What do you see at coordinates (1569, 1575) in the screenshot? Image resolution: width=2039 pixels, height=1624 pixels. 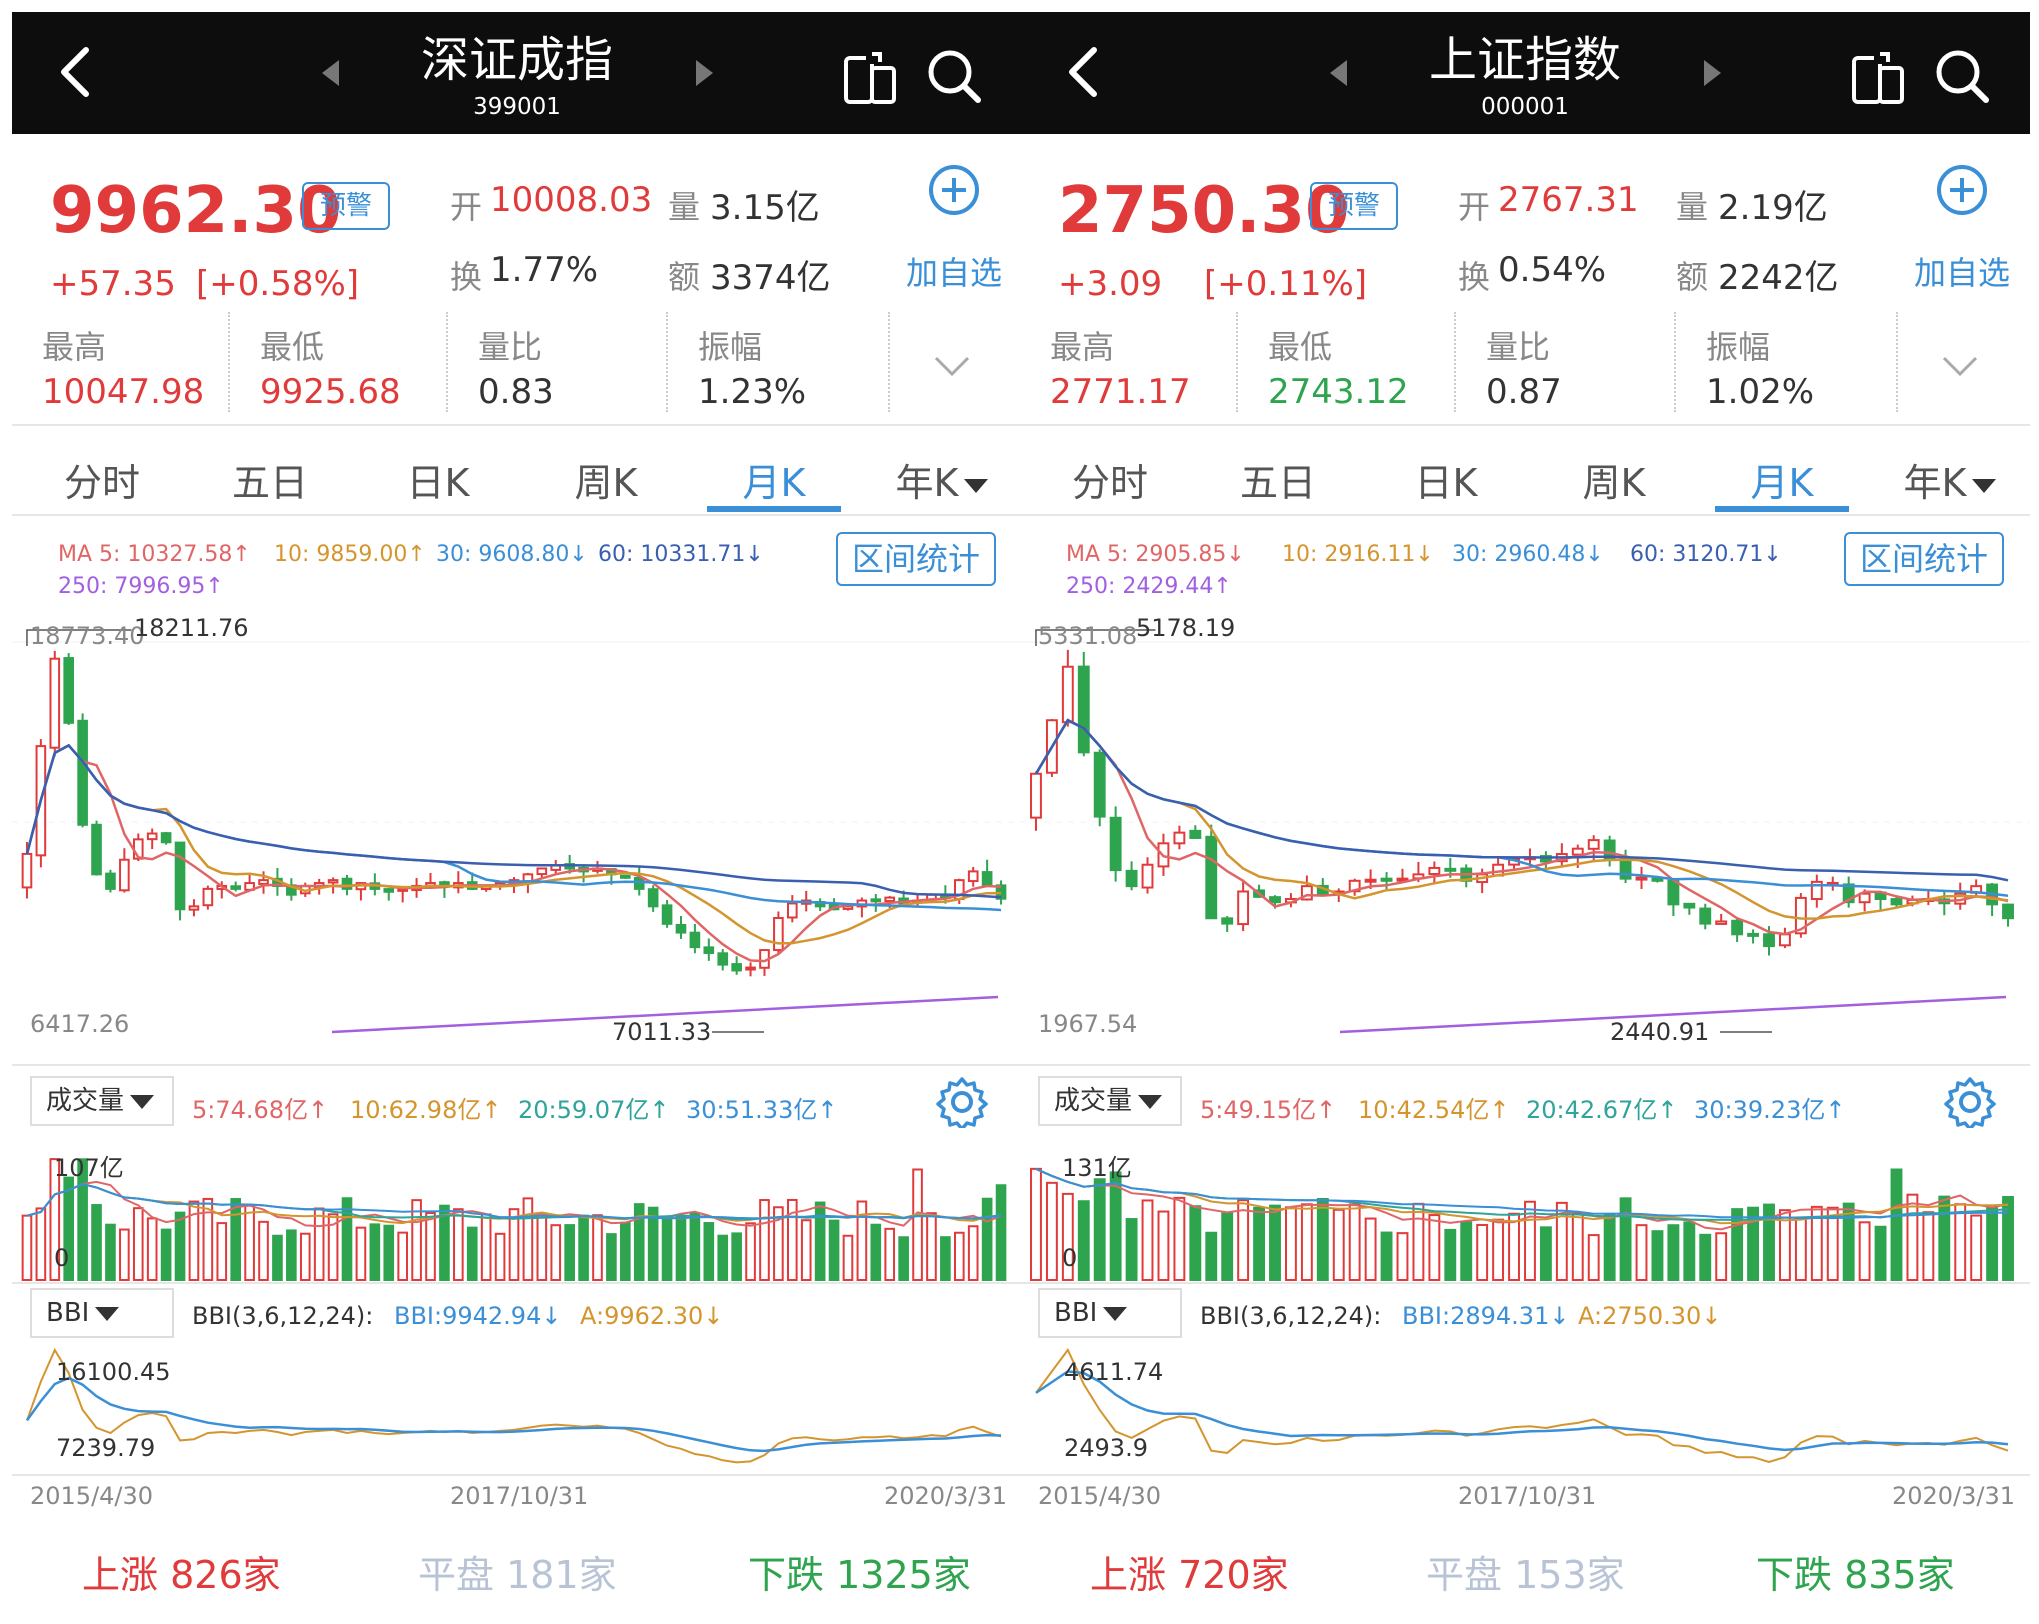 I see `unchanged-value: 153家` at bounding box center [1569, 1575].